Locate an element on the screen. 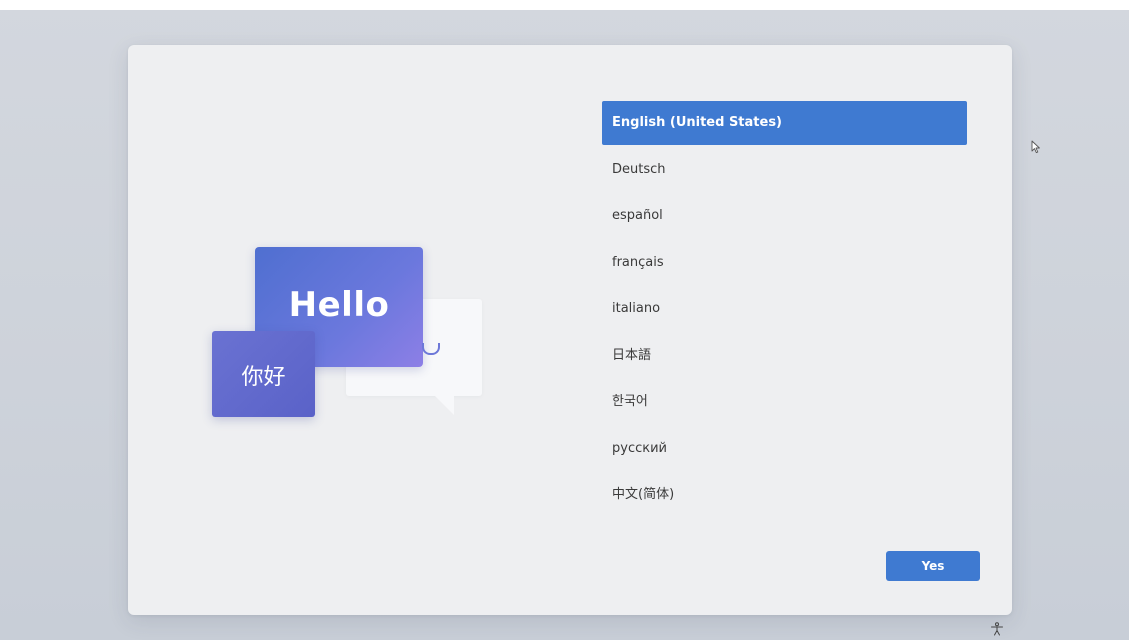  language-option-russian: русский is located at coordinates (784, 449).